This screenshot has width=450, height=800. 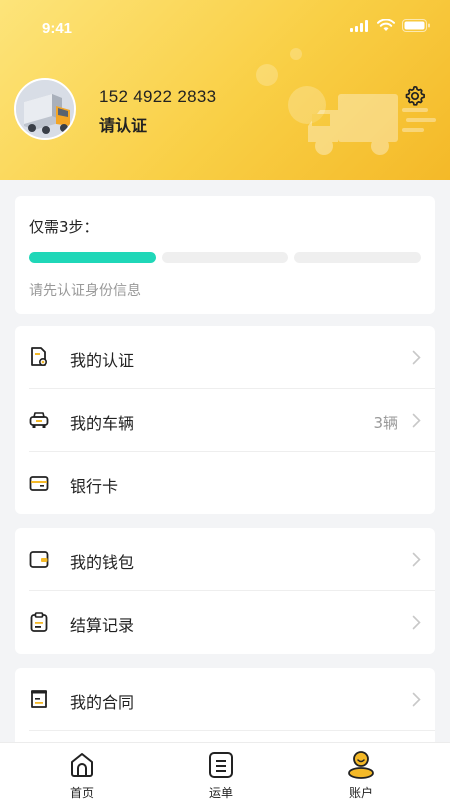 I want to click on phone-number: 152 4922 2833, so click(x=158, y=96).